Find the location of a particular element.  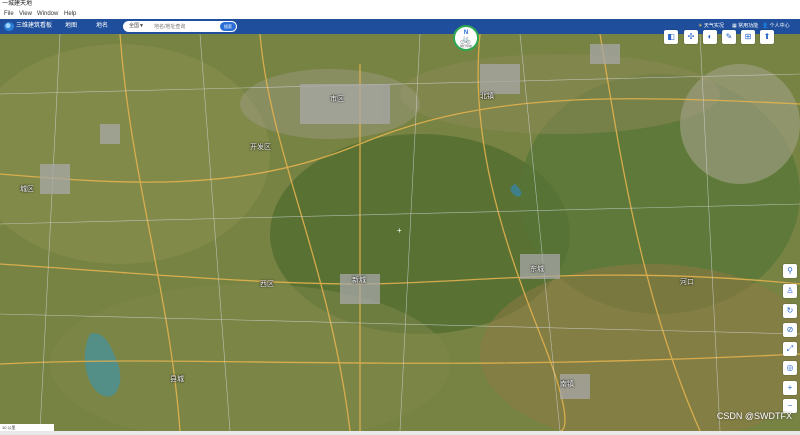

weather-label: 天气实况 is located at coordinates (713, 26).